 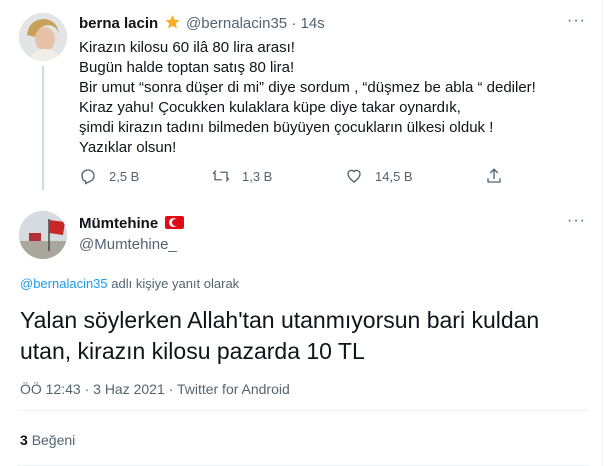 I want to click on share-icon, so click(x=494, y=175).